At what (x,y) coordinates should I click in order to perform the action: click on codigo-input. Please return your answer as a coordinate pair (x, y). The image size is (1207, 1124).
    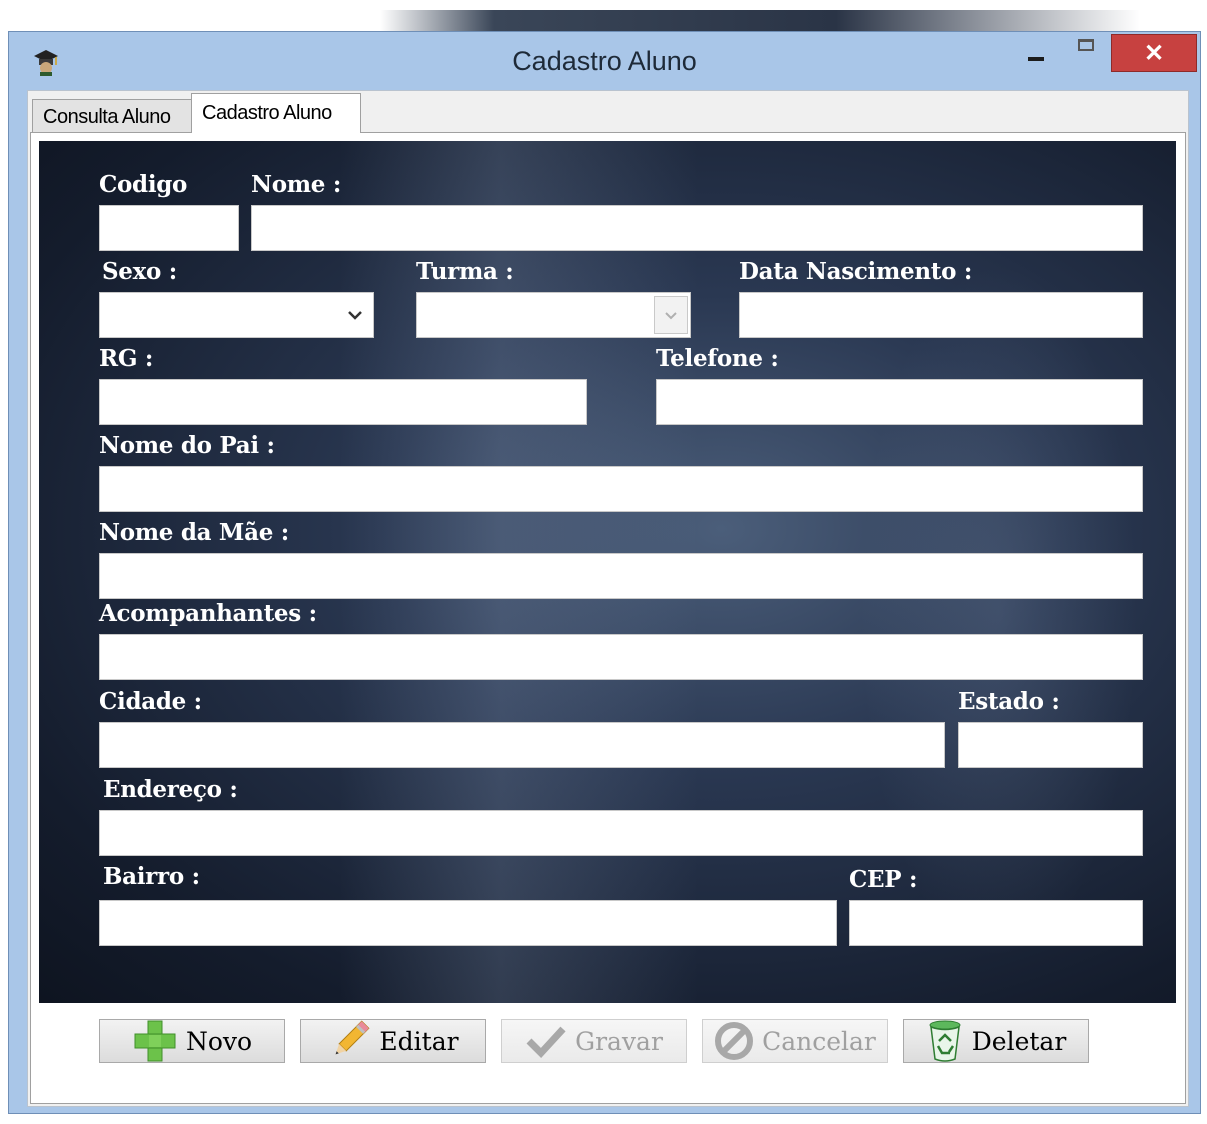
    Looking at the image, I should click on (169, 228).